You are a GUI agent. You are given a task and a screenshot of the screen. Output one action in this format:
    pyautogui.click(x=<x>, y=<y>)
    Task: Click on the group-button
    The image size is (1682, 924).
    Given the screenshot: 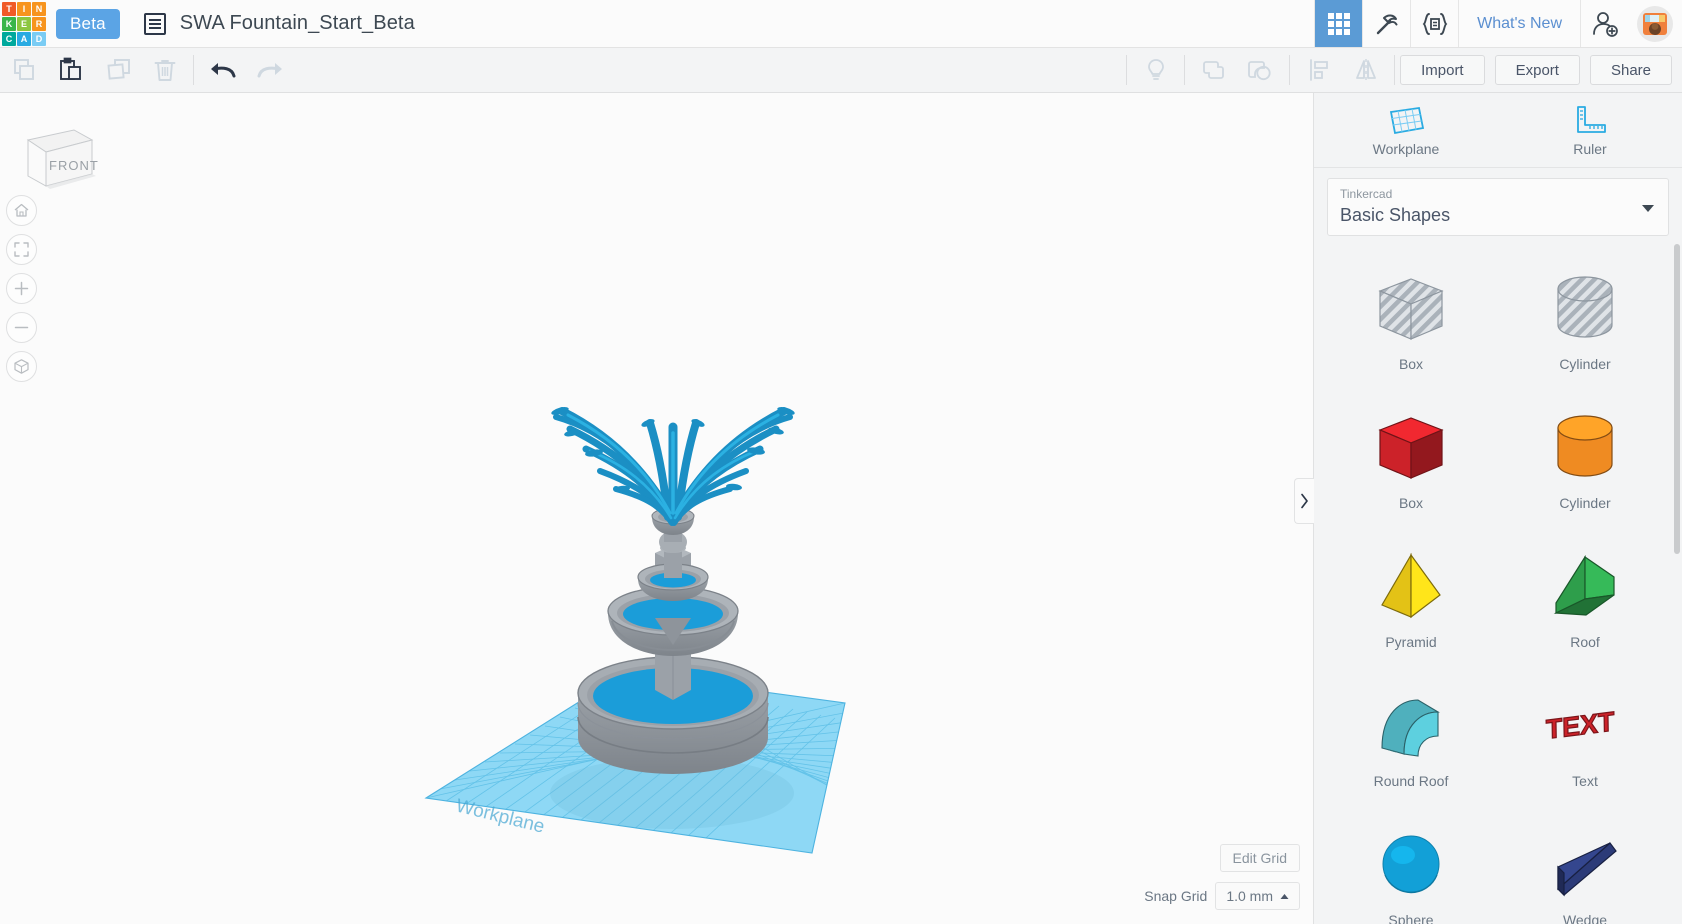 What is the action you would take?
    pyautogui.click(x=1213, y=70)
    